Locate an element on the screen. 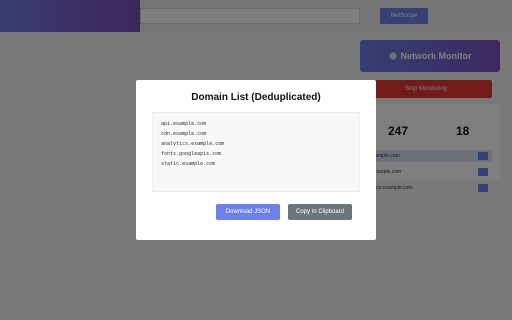 The width and height of the screenshot is (512, 320). copy-to-clipboard-button: Copy to Clipboard is located at coordinates (320, 212).